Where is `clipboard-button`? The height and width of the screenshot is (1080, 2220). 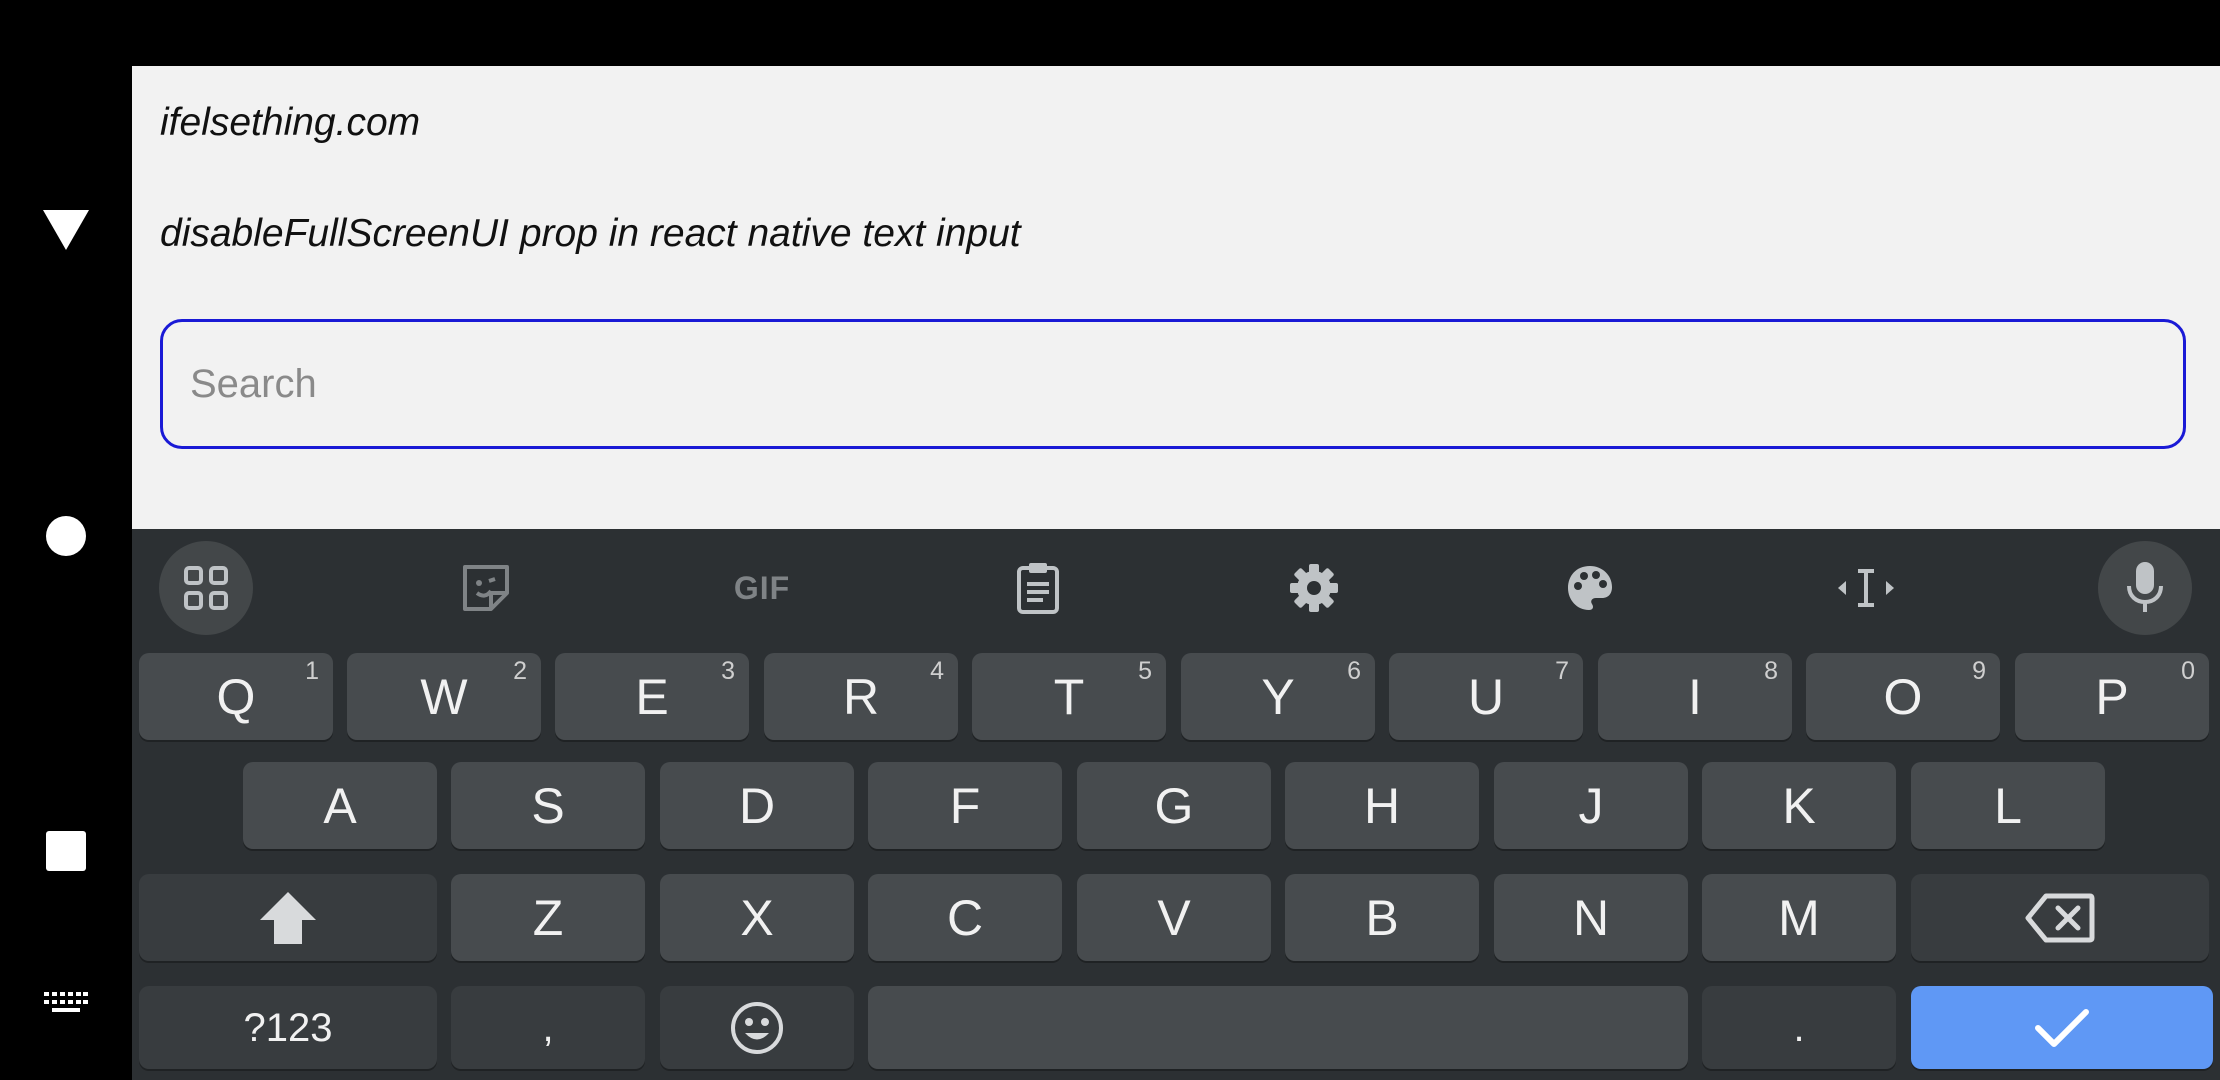 clipboard-button is located at coordinates (1038, 588).